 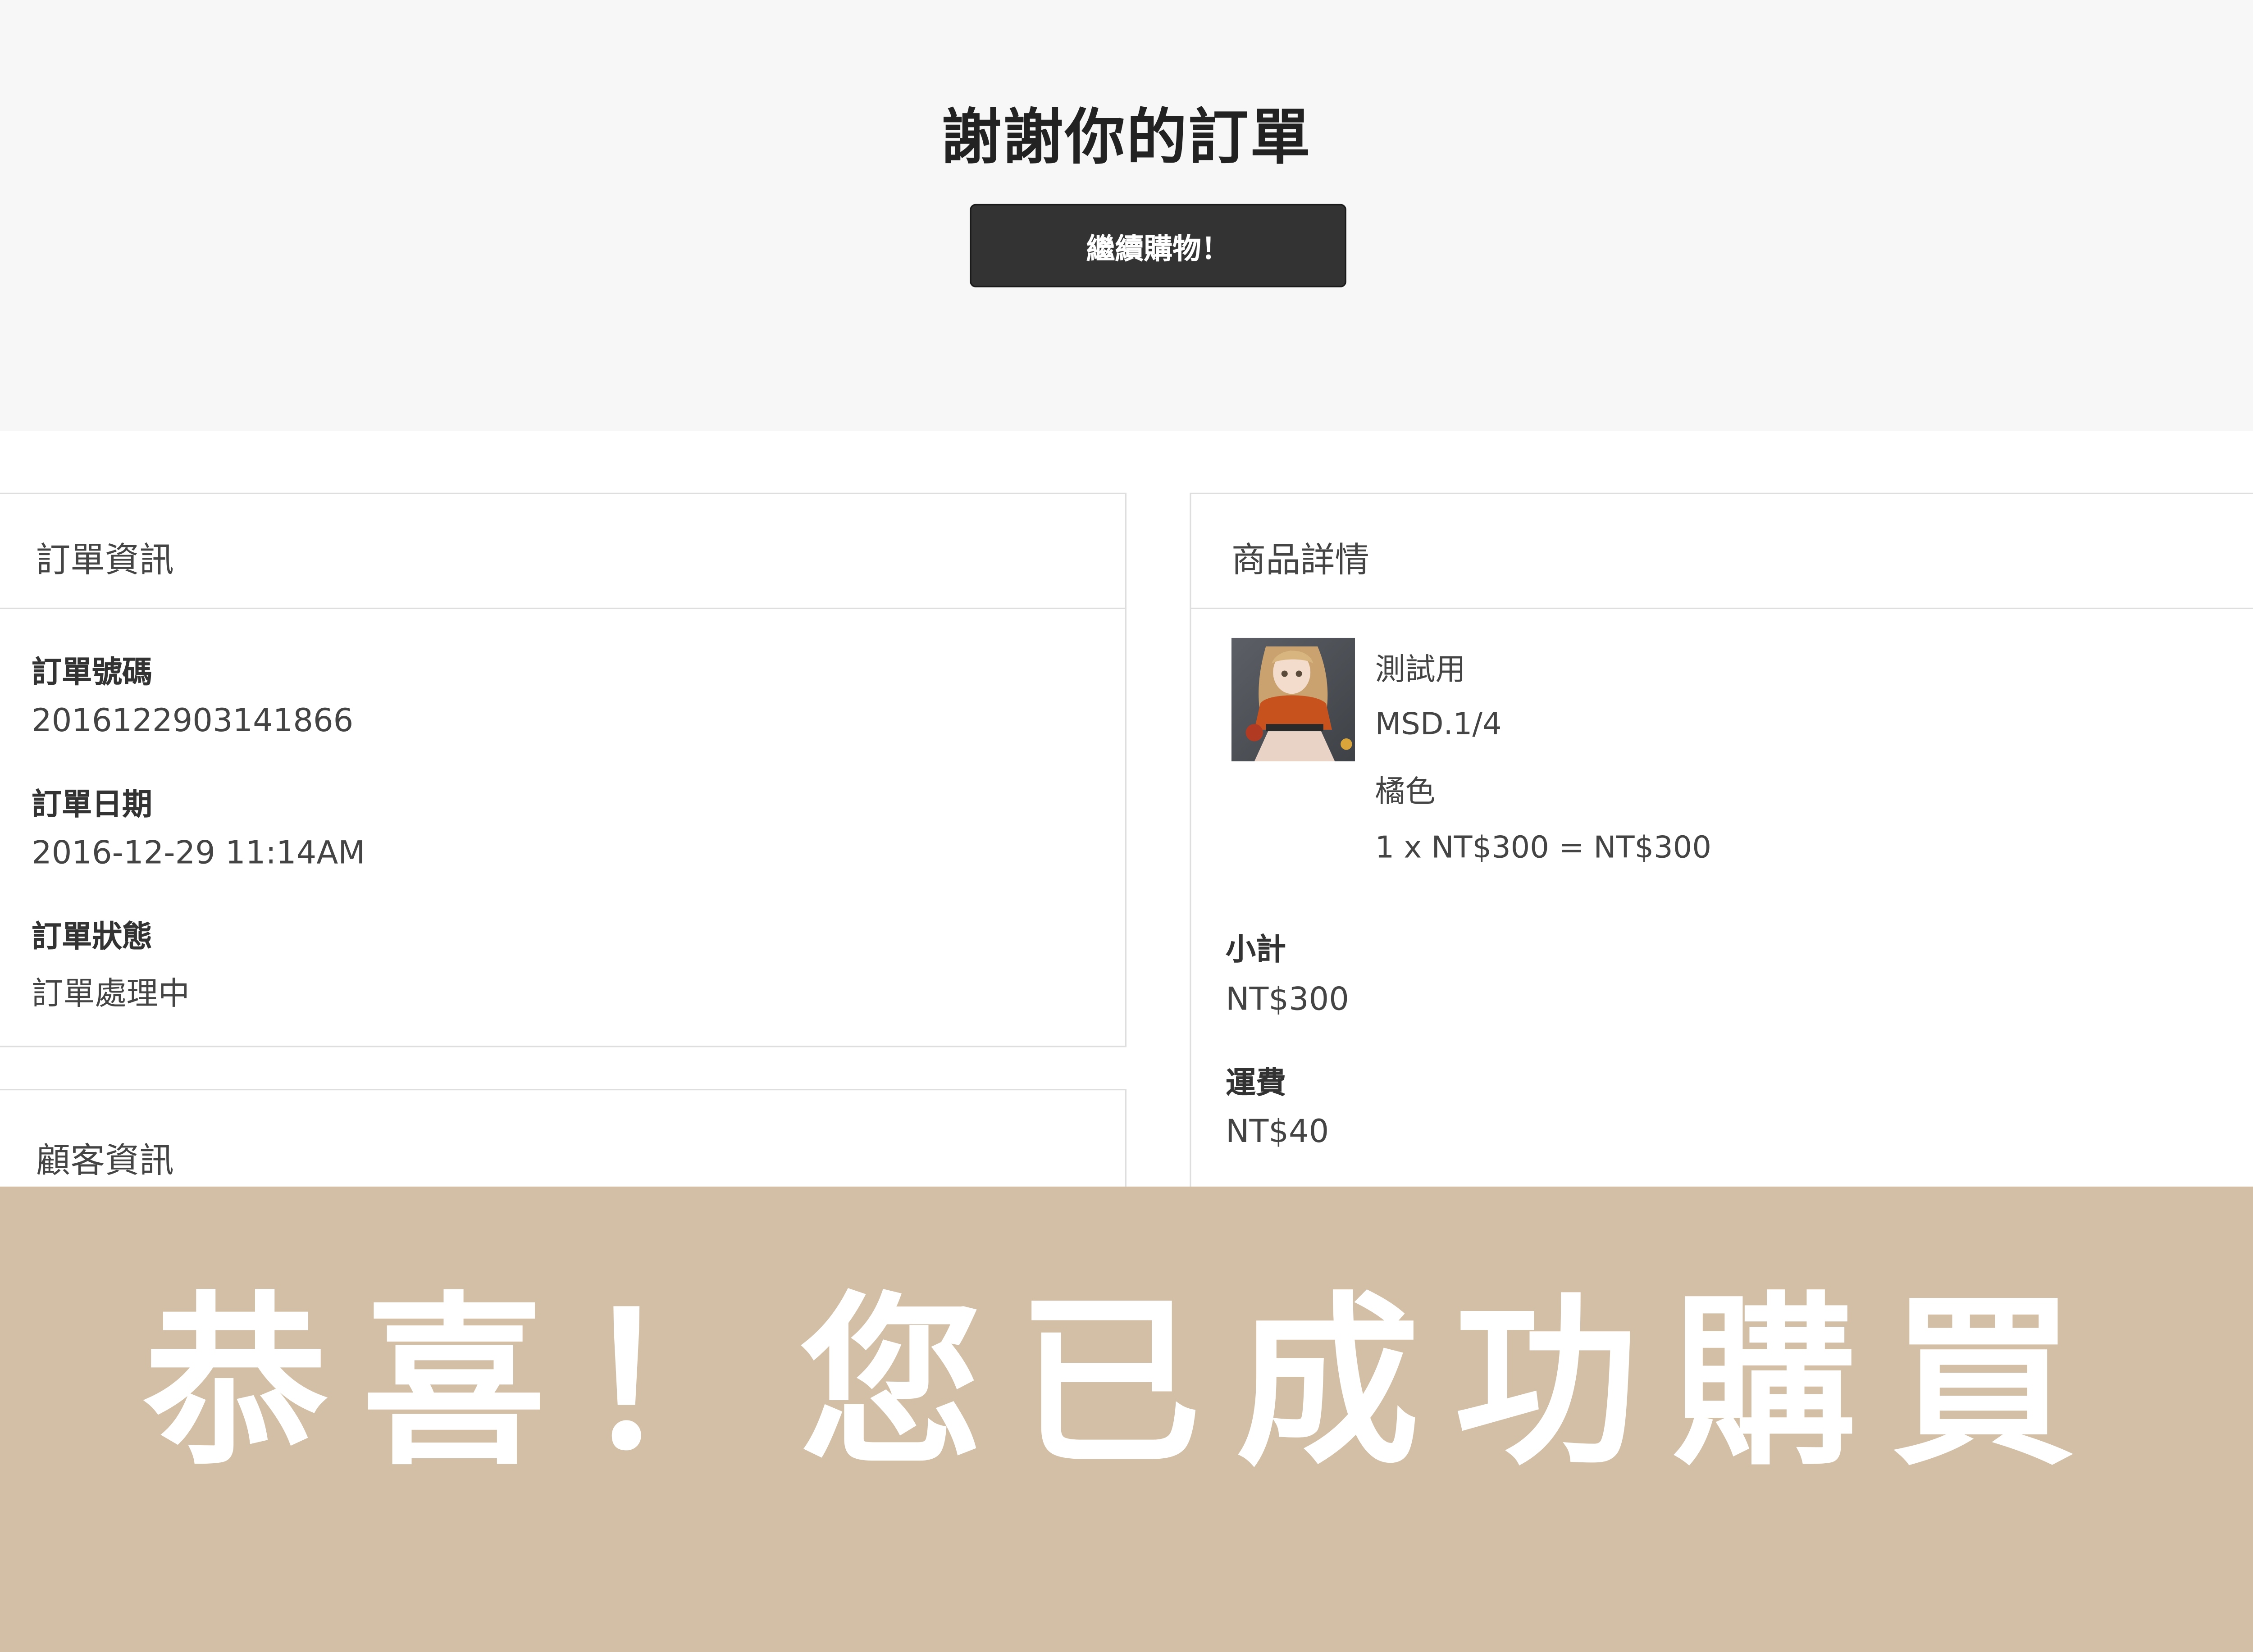 What do you see at coordinates (1287, 1001) in the screenshot?
I see `subtotal-value: NT$300` at bounding box center [1287, 1001].